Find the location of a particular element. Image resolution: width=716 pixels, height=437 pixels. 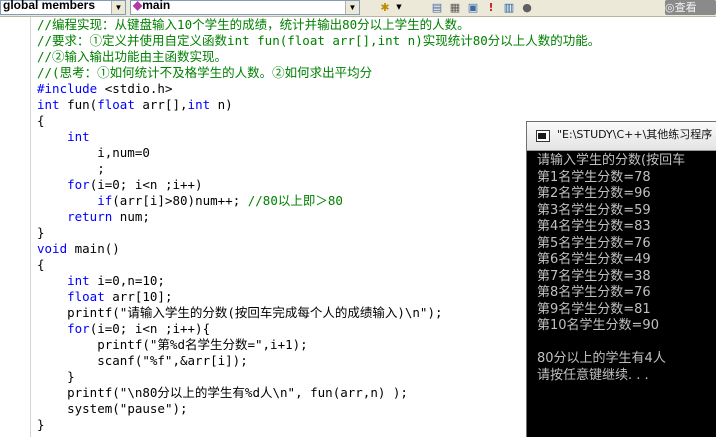

code-token: "pause" is located at coordinates (146, 408).